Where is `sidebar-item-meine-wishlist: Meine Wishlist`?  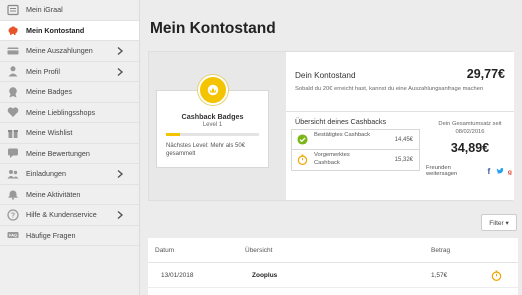
sidebar-item-meine-wishlist: Meine Wishlist is located at coordinates (69, 133).